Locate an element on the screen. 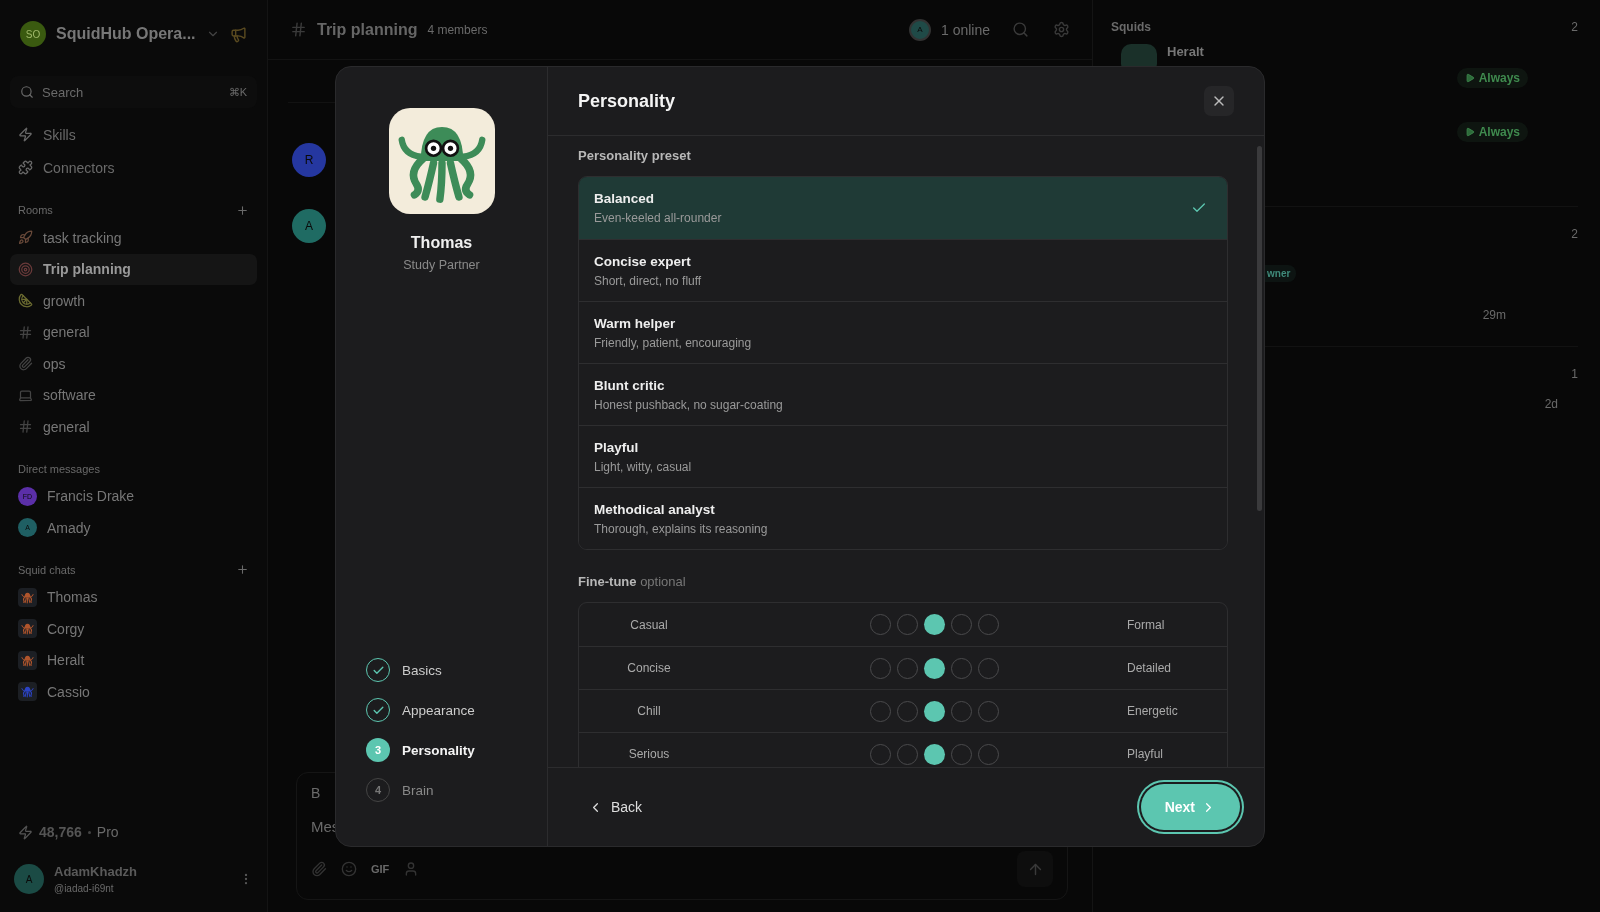  scale-label: Chill is located at coordinates (649, 711).